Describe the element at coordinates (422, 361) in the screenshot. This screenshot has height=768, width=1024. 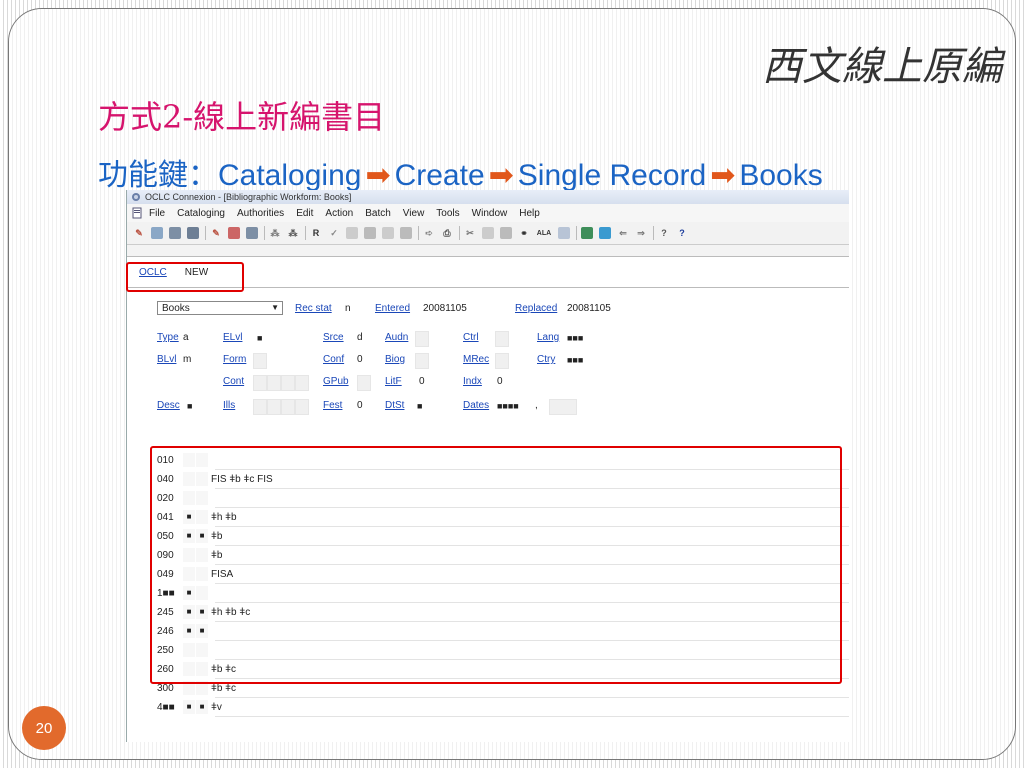
I see `field-value-biog` at that location.